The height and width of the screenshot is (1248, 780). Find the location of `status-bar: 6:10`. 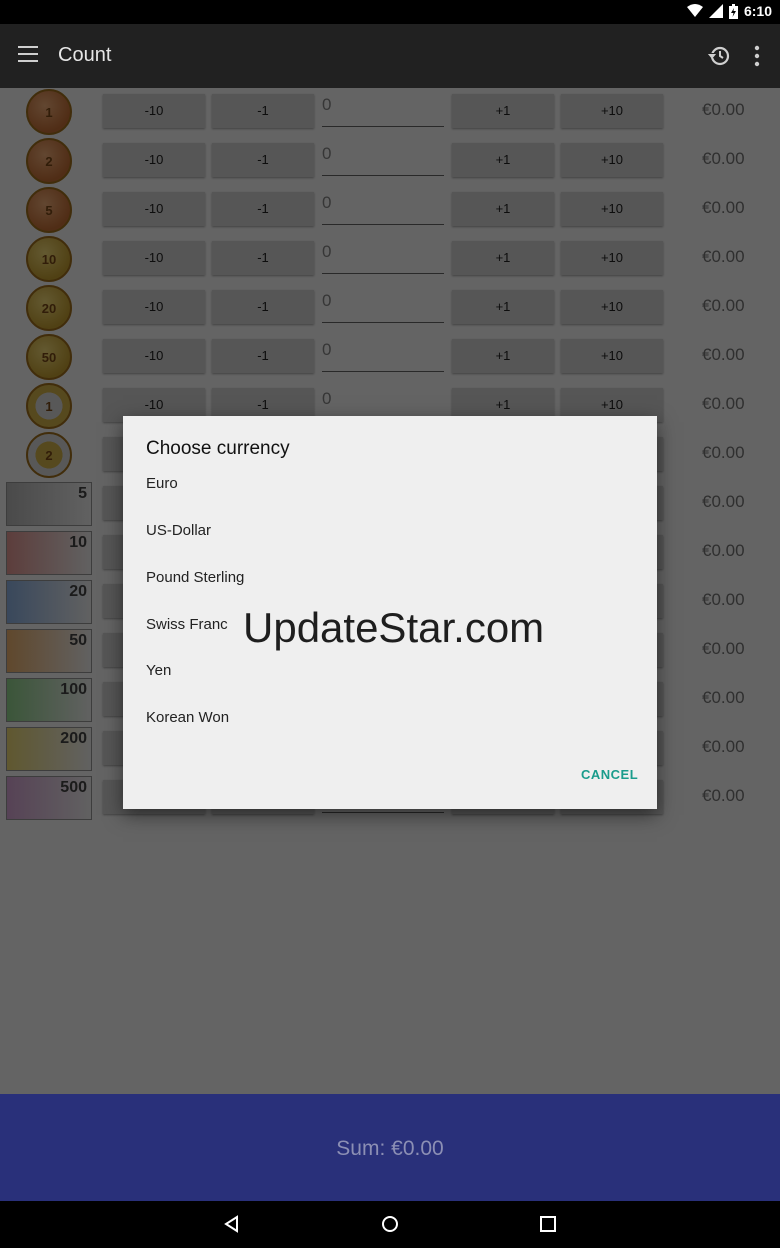

status-bar: 6:10 is located at coordinates (390, 12).